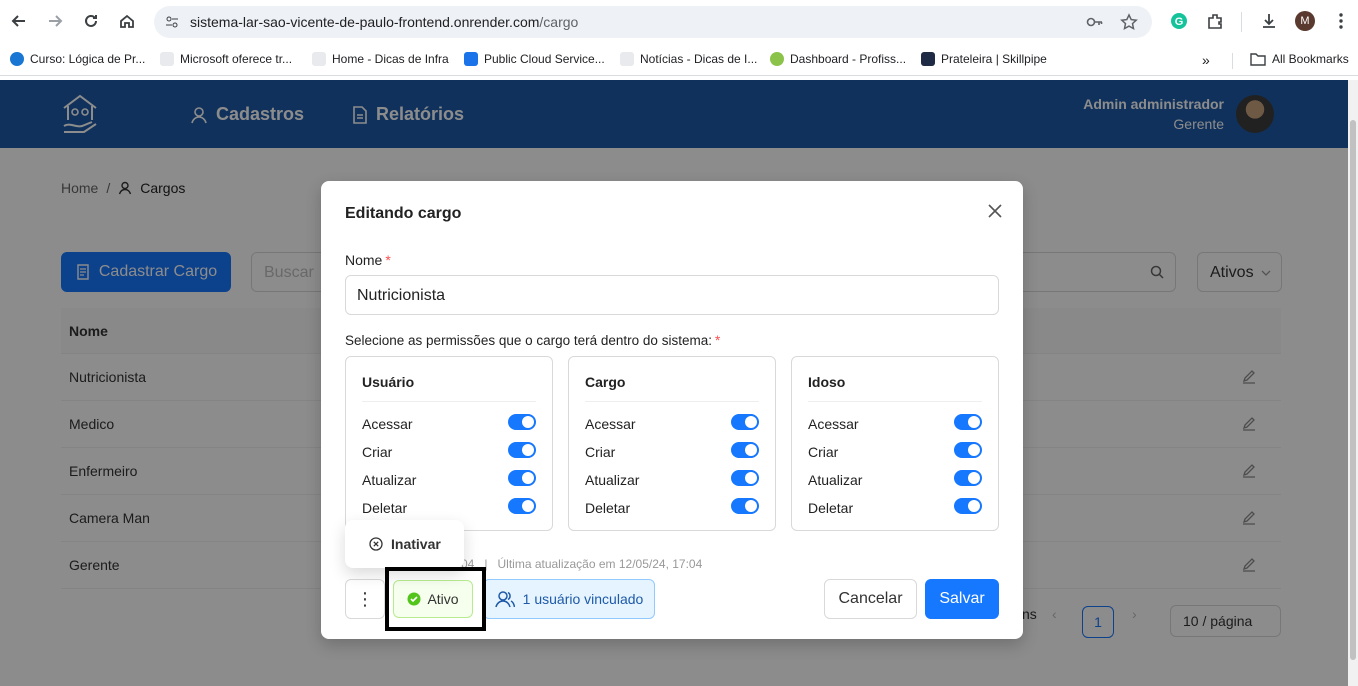  I want to click on permission-card-usuario: Usuário Acessar Criar Atualizar Deletar, so click(449, 443).